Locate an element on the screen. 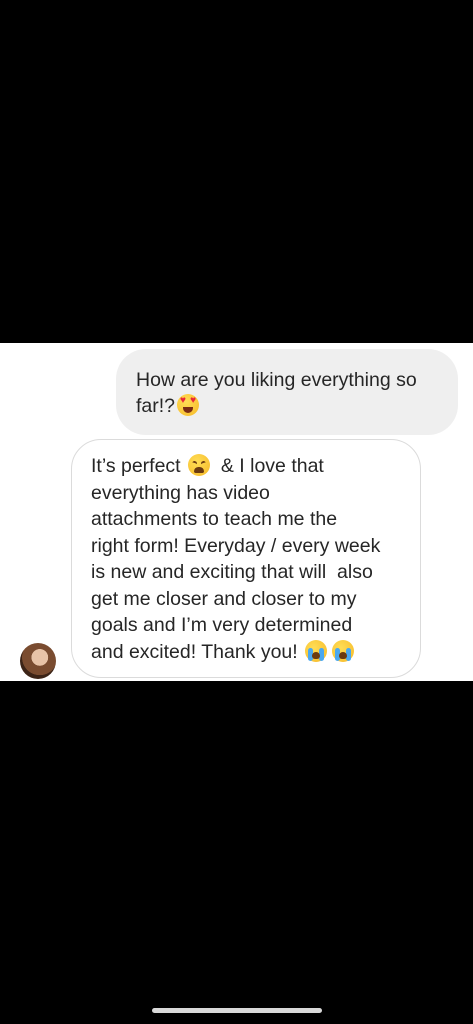 Image resolution: width=473 pixels, height=1024 pixels. sent-message-line-2-wrap: far!? is located at coordinates (287, 406).